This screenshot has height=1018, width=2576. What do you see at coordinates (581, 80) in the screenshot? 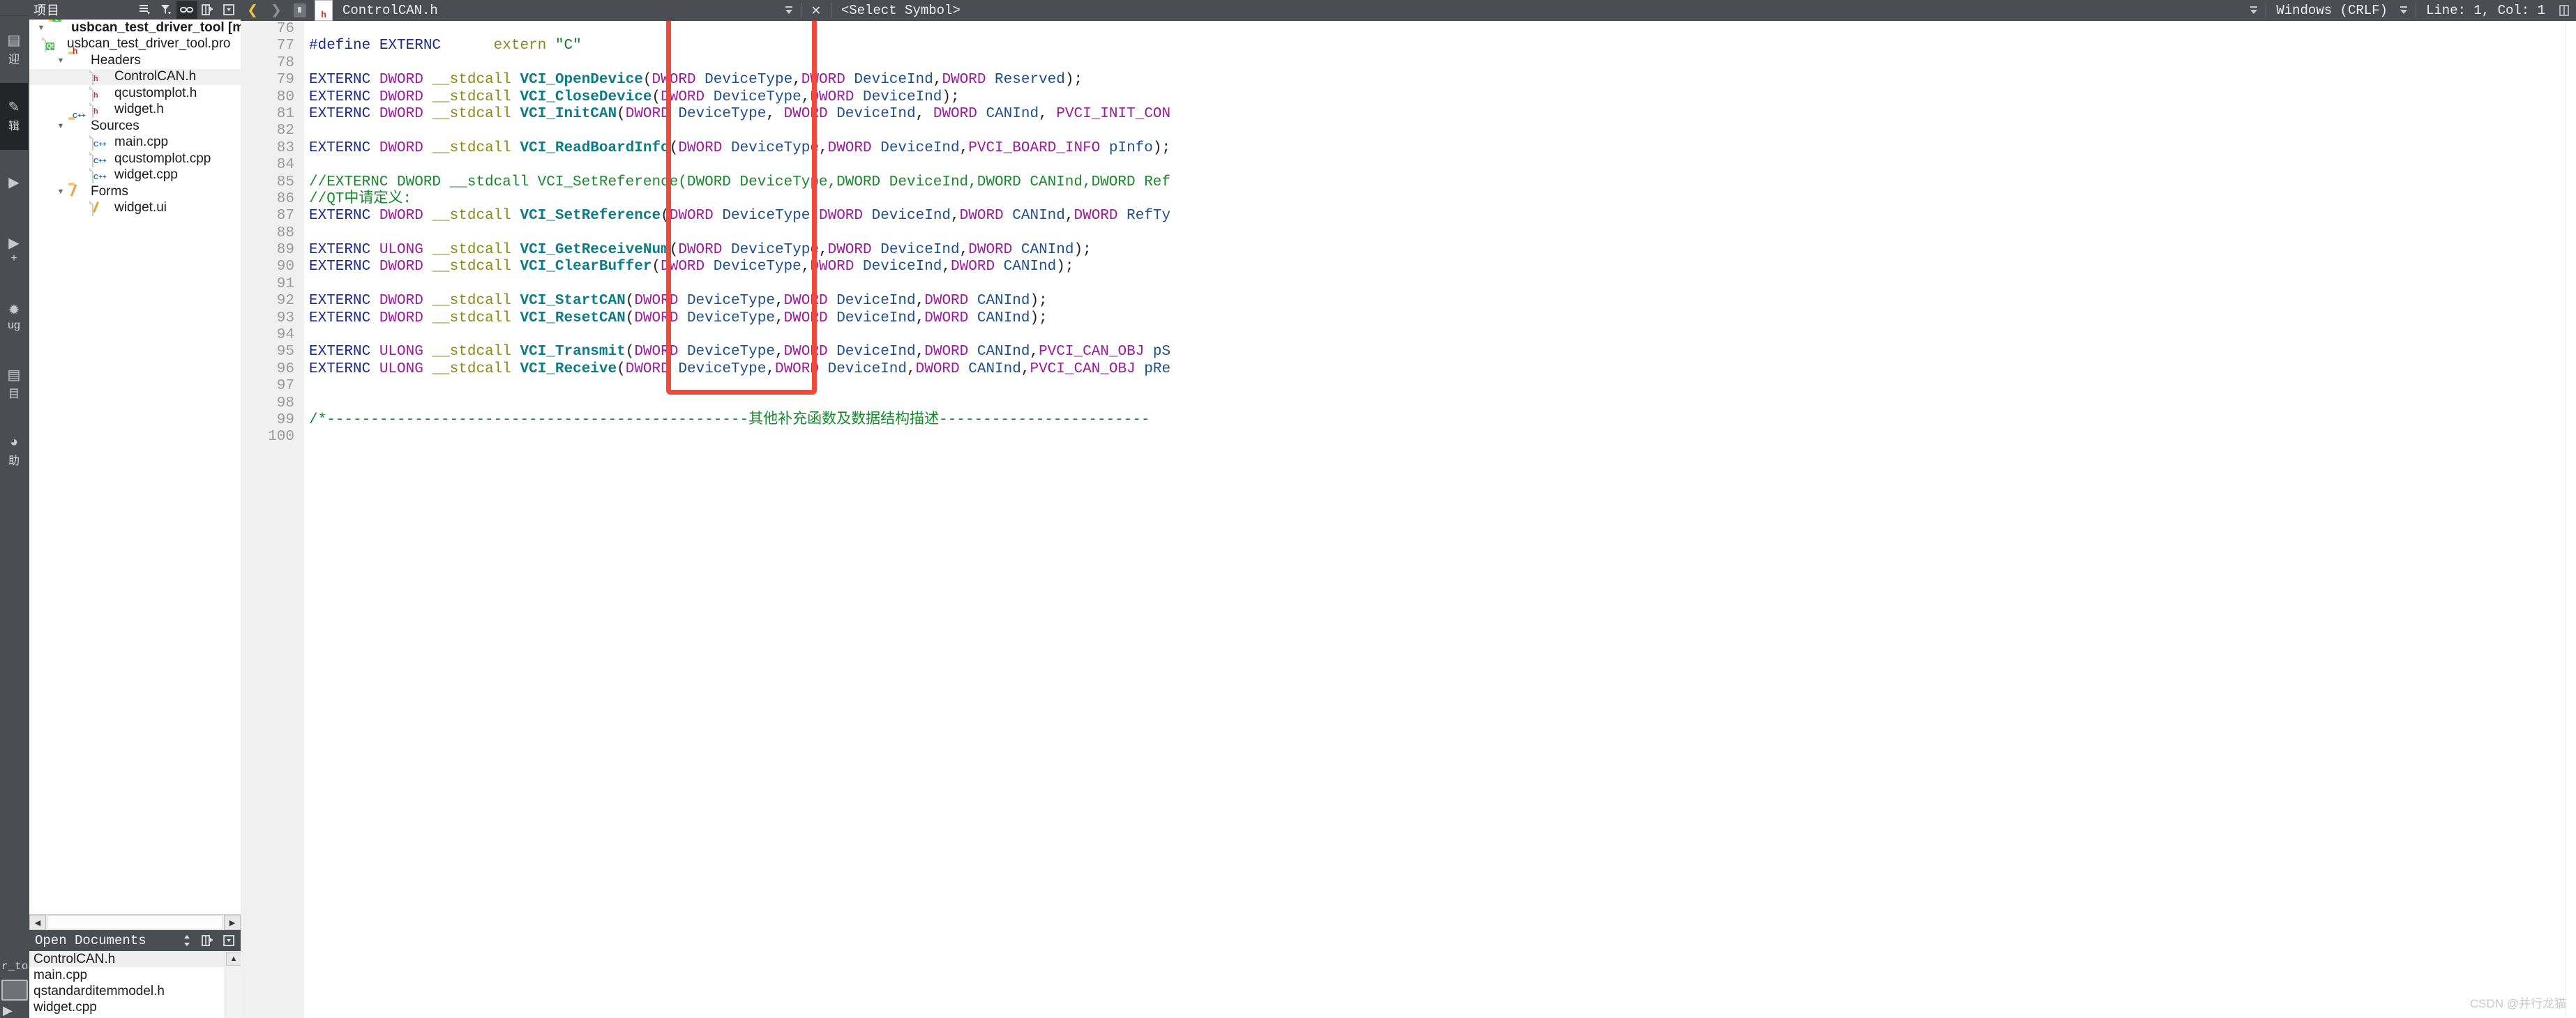
I see `code-token: VCI_OpenDevice` at bounding box center [581, 80].